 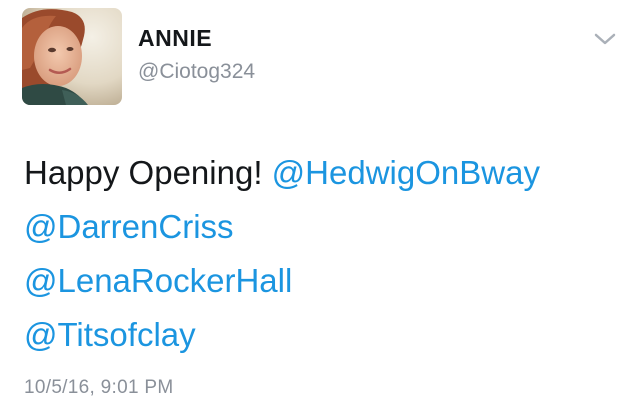 I want to click on tweet-timestamp: 10/5/16, 9:01 PM, so click(x=99, y=388).